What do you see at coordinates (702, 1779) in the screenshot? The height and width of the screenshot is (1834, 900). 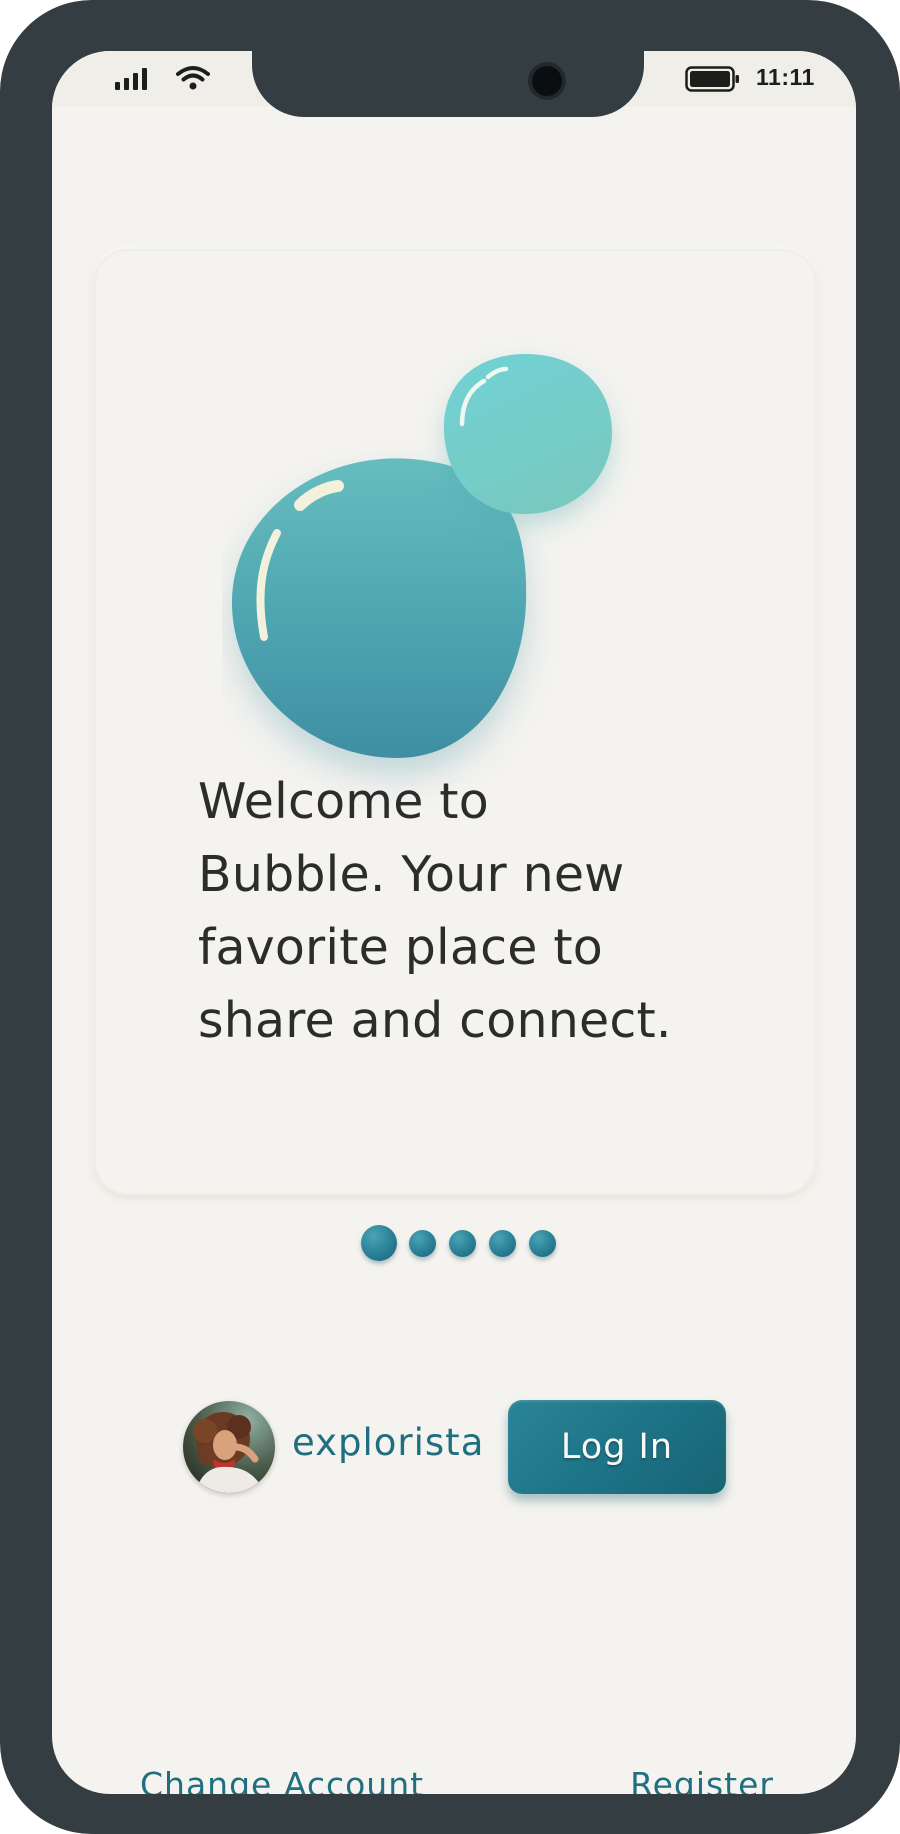 I see `register-link: Register` at bounding box center [702, 1779].